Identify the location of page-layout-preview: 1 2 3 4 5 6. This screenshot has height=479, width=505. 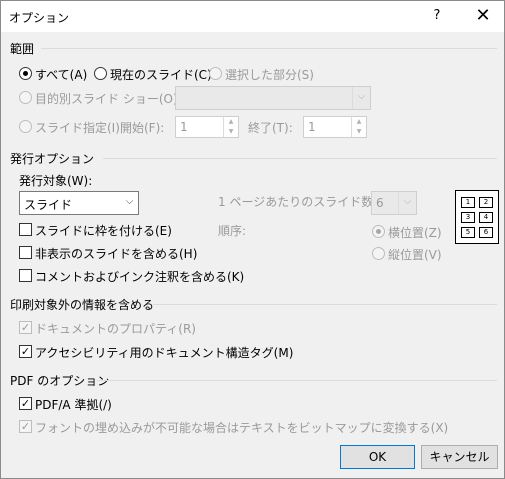
(477, 217).